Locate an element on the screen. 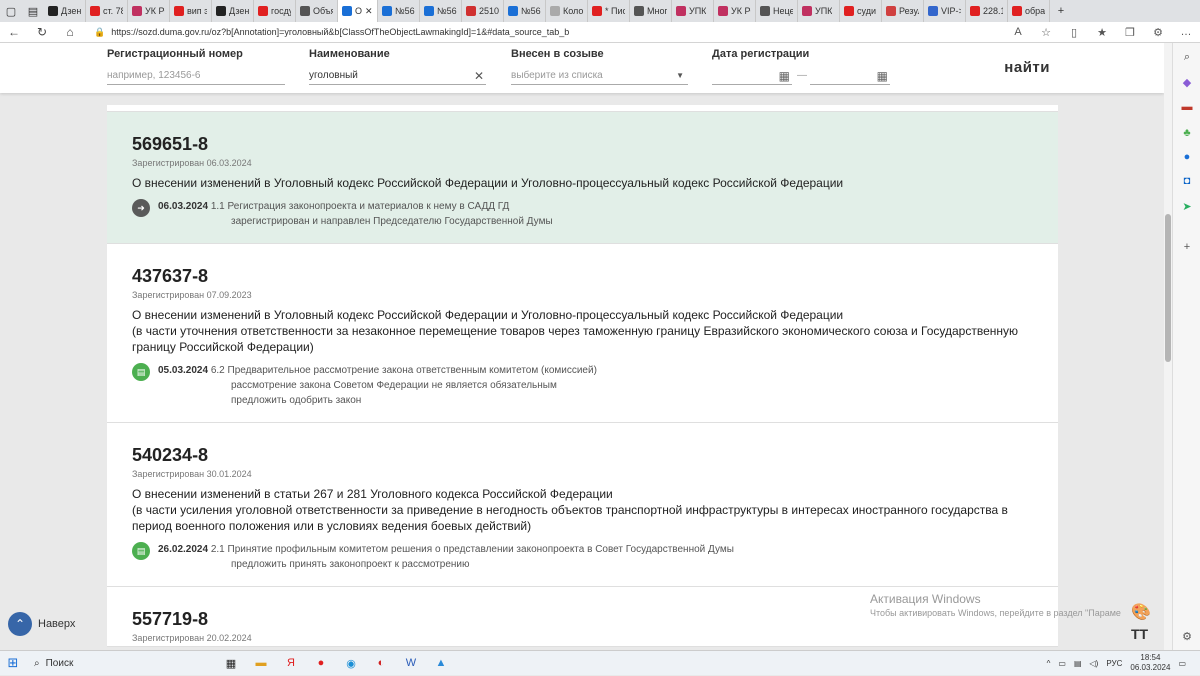  split-screen-icon: ▯ is located at coordinates (1074, 32).